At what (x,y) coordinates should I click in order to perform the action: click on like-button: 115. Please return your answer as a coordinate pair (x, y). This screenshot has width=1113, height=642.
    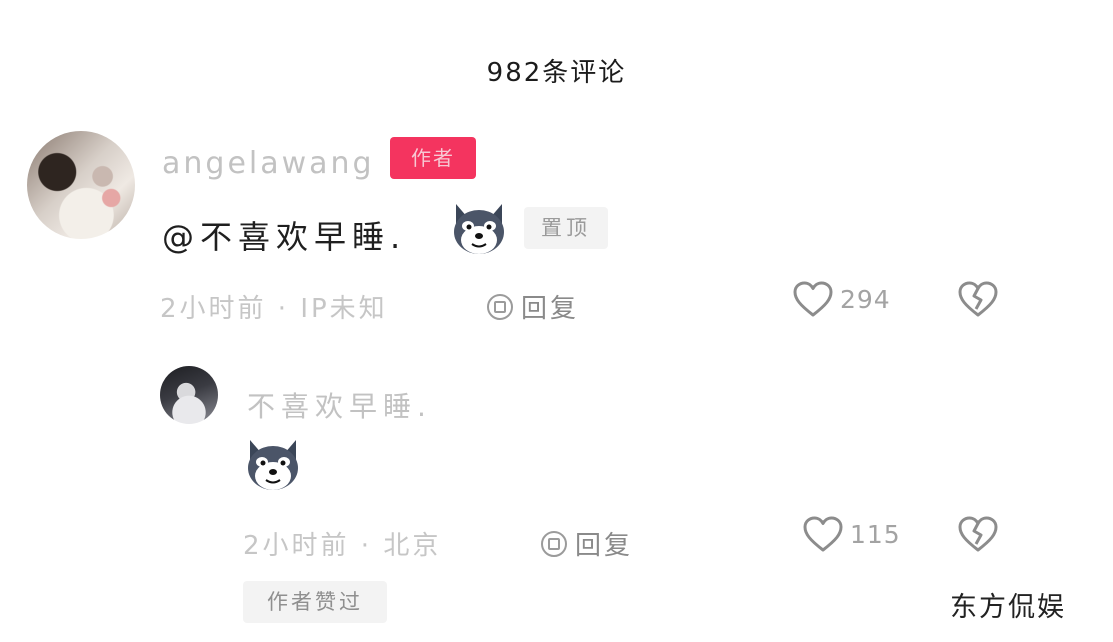
    Looking at the image, I should click on (851, 534).